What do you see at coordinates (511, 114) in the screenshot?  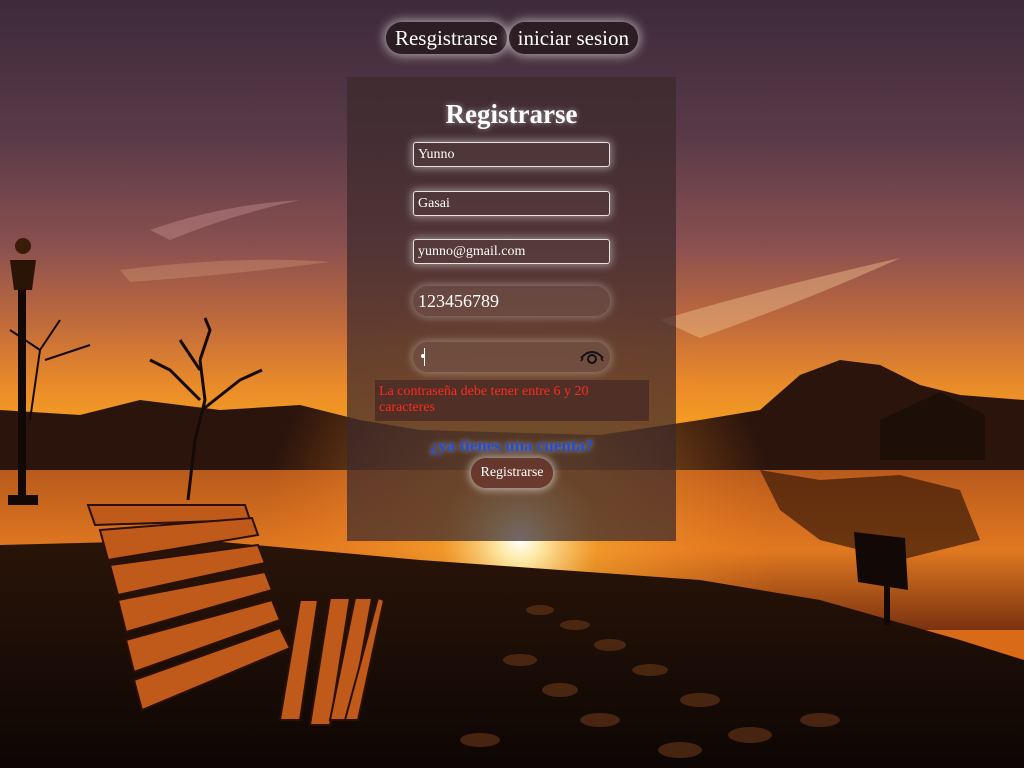 I see `form-title: Registrarse` at bounding box center [511, 114].